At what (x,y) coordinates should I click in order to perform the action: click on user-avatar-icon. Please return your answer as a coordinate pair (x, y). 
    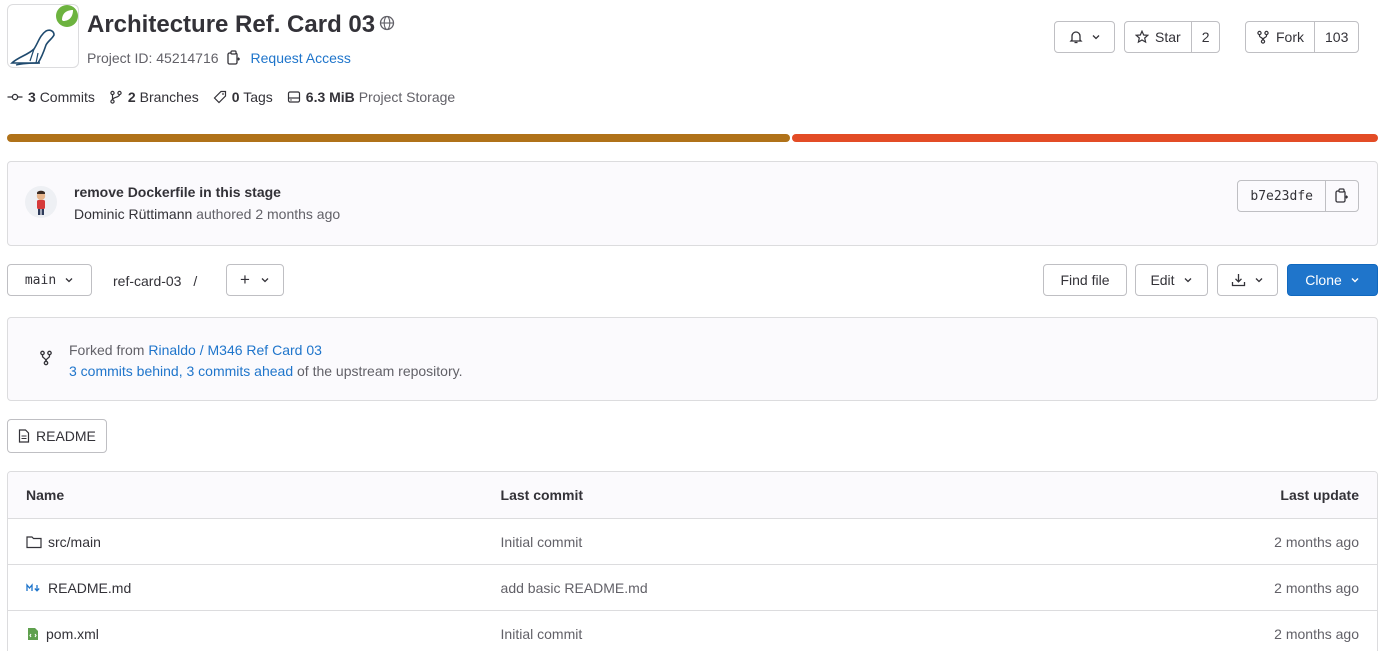
    Looking at the image, I should click on (41, 202).